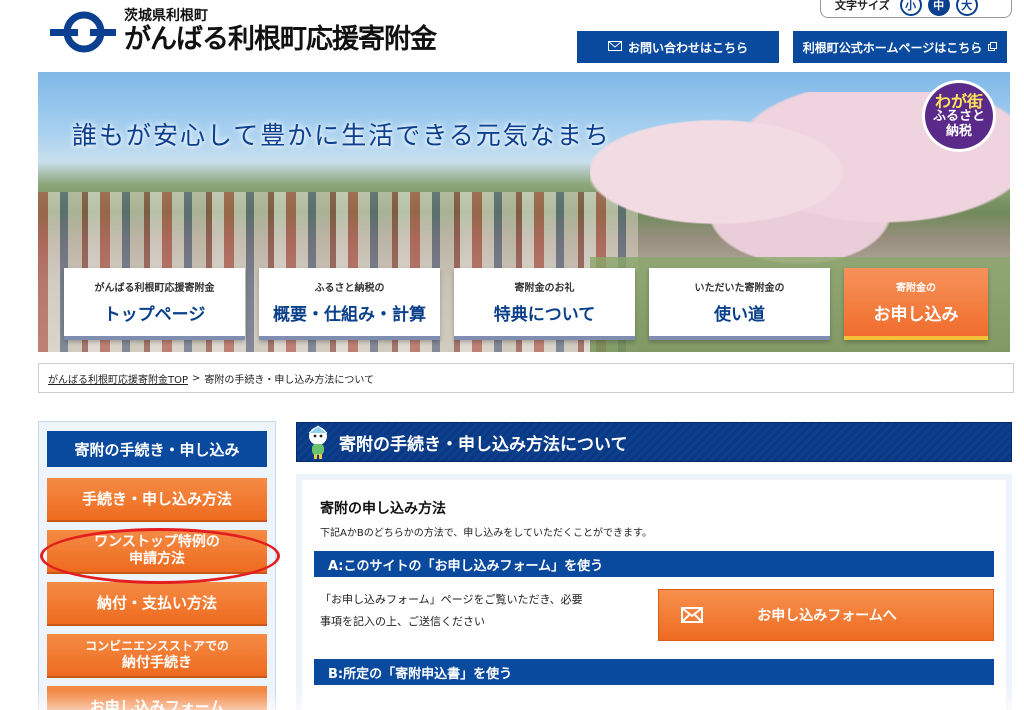 The height and width of the screenshot is (710, 1024). What do you see at coordinates (383, 509) in the screenshot?
I see `section-title: 寄附の申し込み方法` at bounding box center [383, 509].